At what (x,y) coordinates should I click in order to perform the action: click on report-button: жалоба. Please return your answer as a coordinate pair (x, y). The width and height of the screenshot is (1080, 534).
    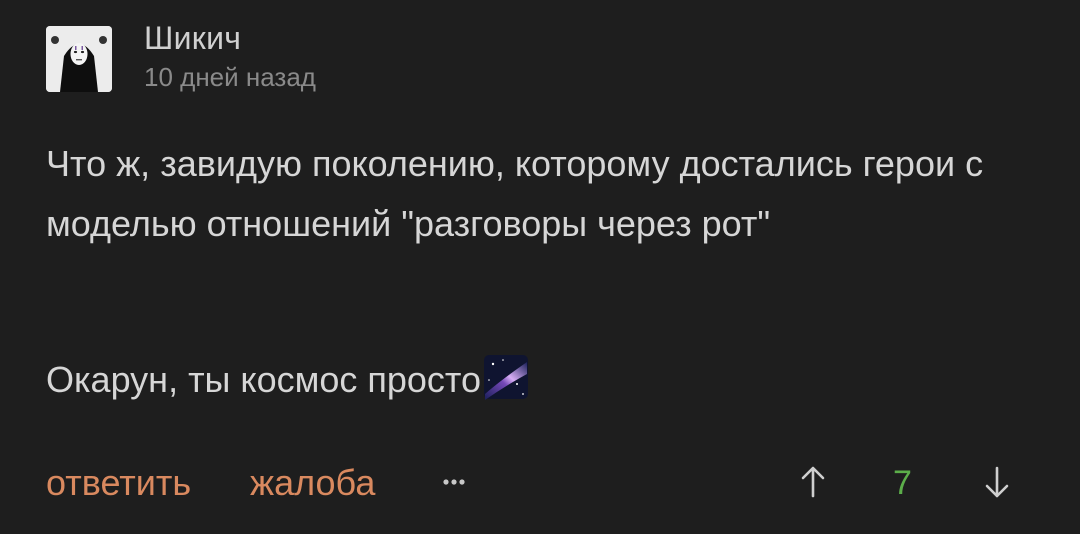
    Looking at the image, I should click on (312, 483).